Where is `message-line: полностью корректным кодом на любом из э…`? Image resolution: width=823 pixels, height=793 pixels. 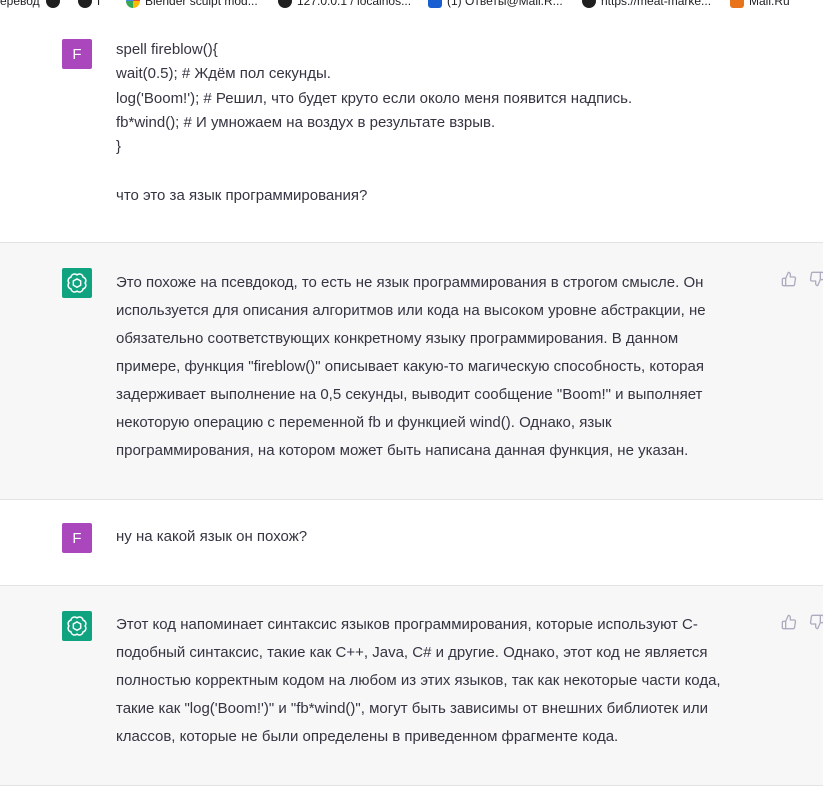 message-line: полностью корректным кодом на любом из э… is located at coordinates (418, 680).